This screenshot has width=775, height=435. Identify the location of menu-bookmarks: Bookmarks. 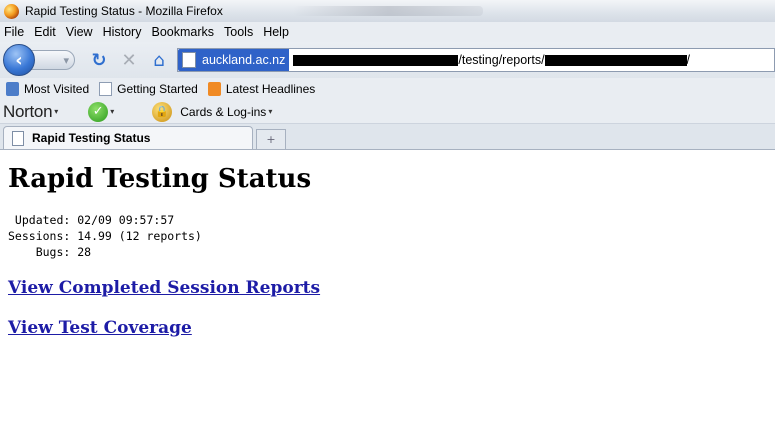
(182, 32).